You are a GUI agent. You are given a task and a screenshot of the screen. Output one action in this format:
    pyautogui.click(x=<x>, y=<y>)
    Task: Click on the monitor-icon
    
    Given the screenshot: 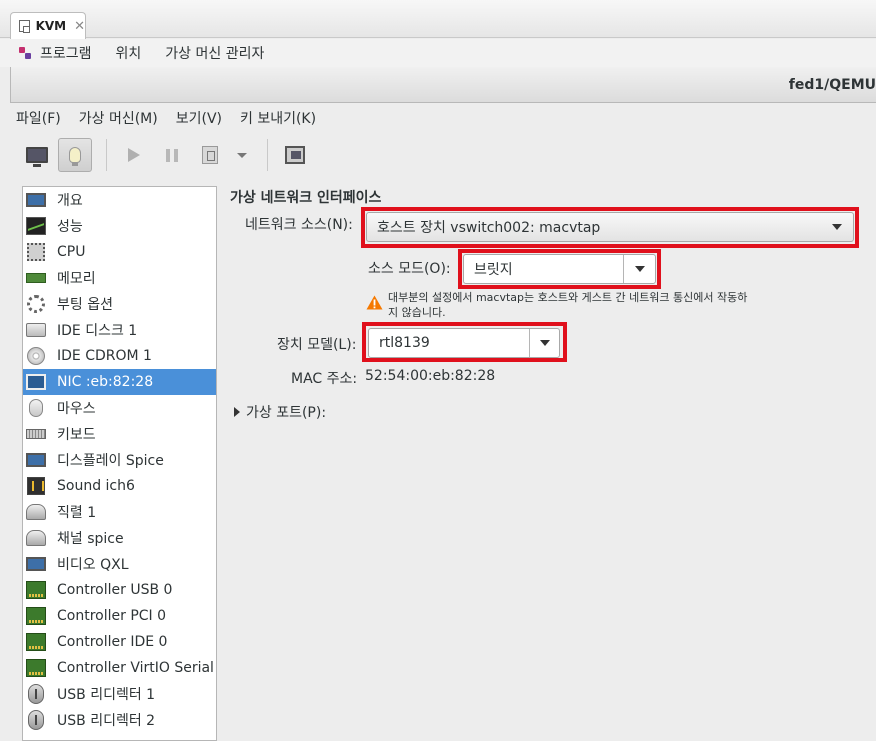 What is the action you would take?
    pyautogui.click(x=36, y=200)
    